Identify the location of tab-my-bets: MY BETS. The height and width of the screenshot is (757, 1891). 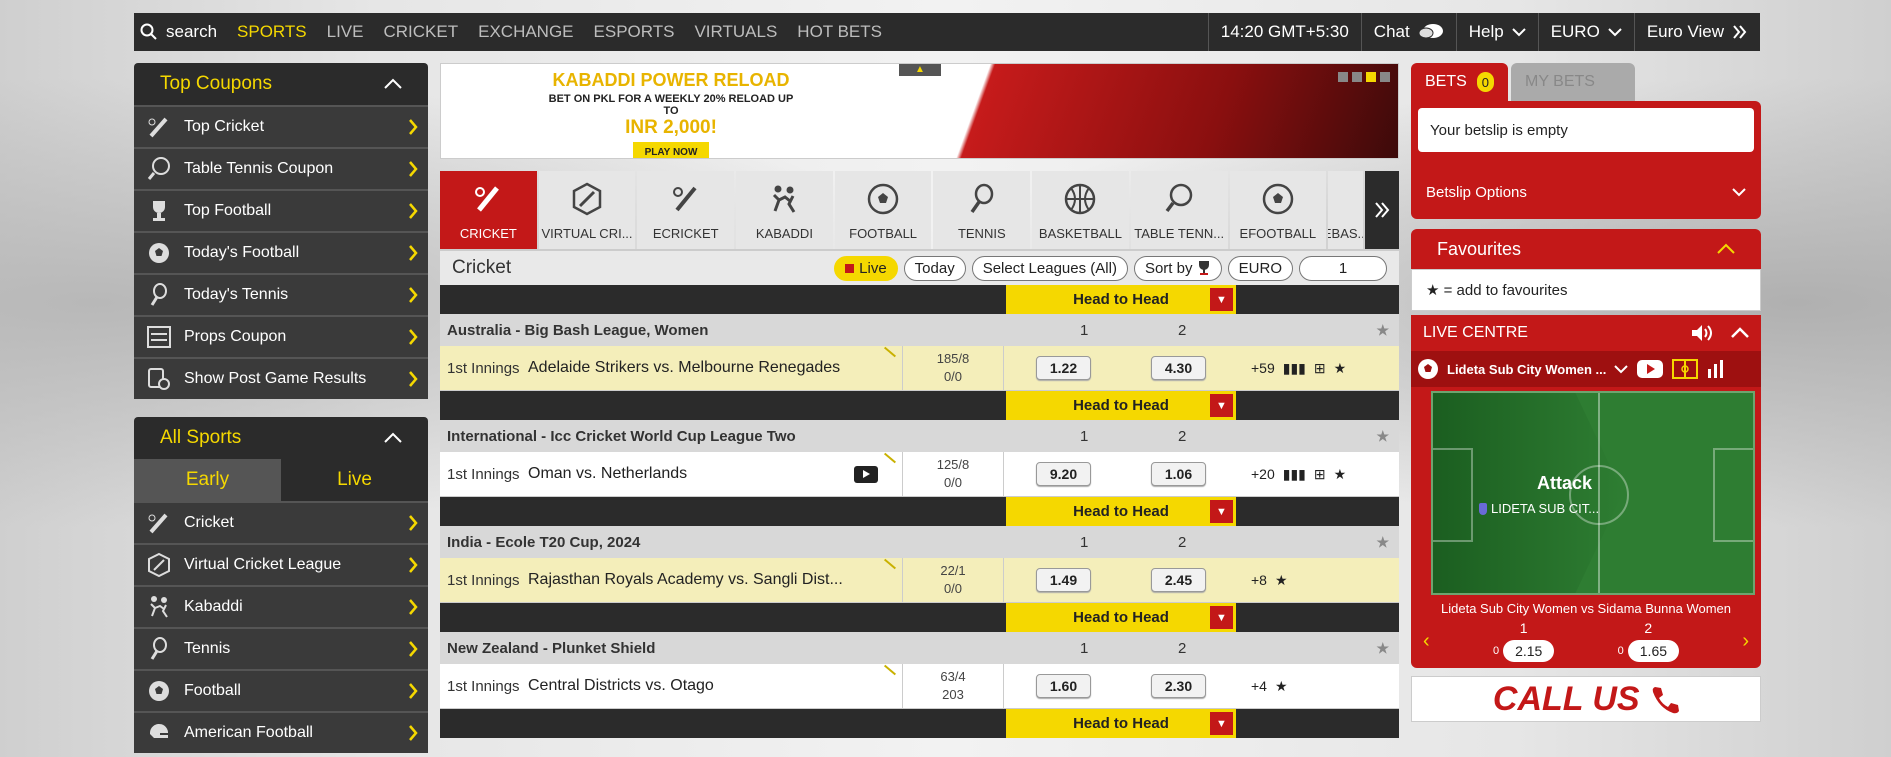
(1573, 82).